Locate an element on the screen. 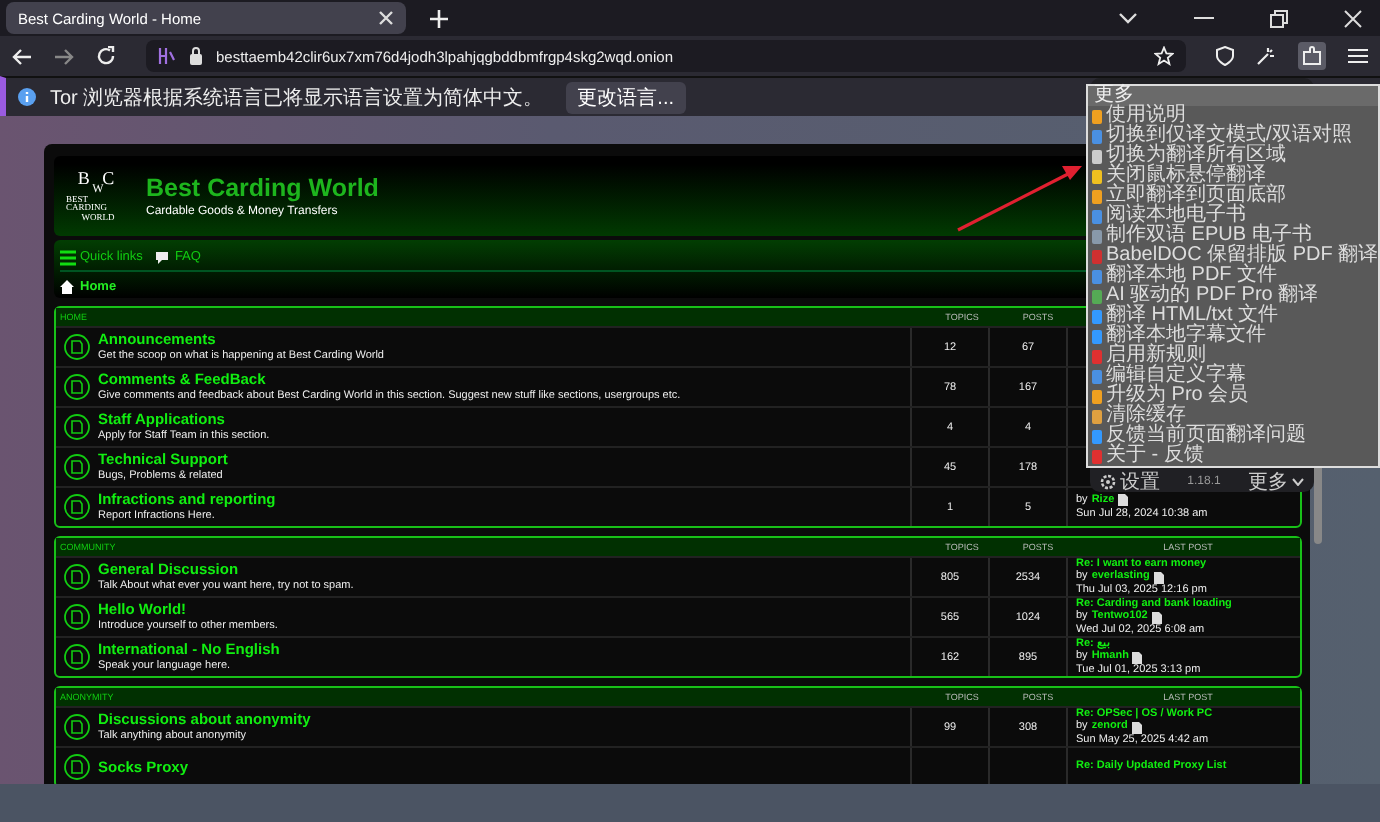  menu-item: 切换到仅译文模式/双语对照 is located at coordinates (1233, 136).